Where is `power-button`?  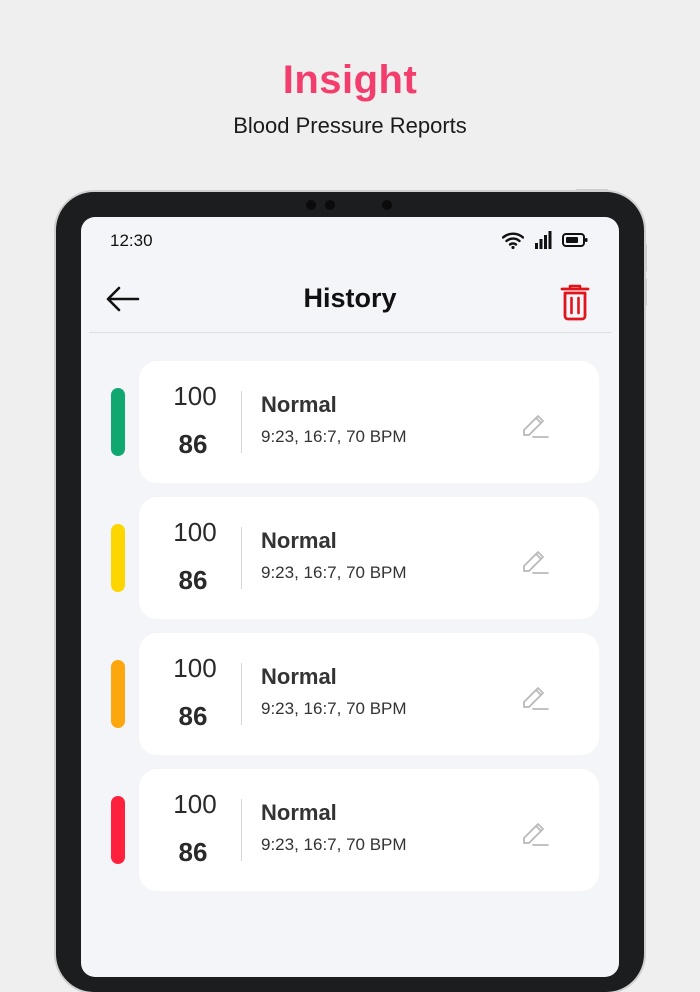 power-button is located at coordinates (592, 190).